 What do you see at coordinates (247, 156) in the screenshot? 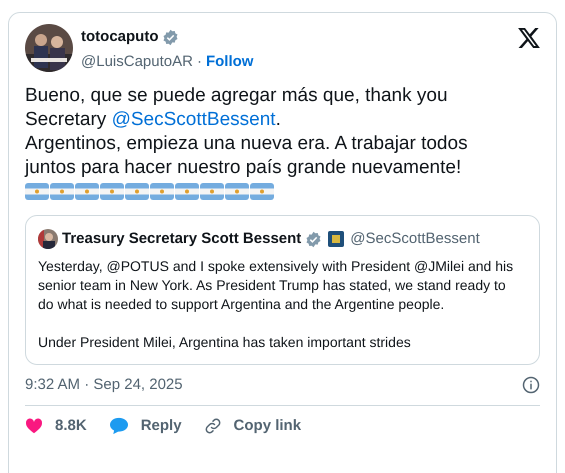
I see `tweet-text: Argentinos, empieza una nueva era. A trabajar todos juntos para hacer nuestro país grande nuevamente!` at bounding box center [247, 156].